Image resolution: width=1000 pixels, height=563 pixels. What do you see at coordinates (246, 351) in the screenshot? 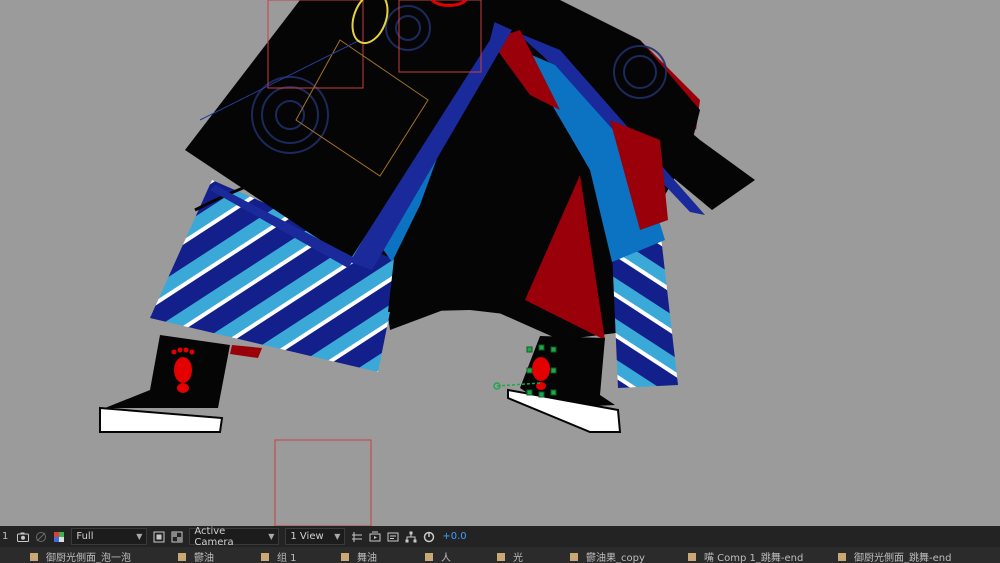
I see `left-cuff-red` at bounding box center [246, 351].